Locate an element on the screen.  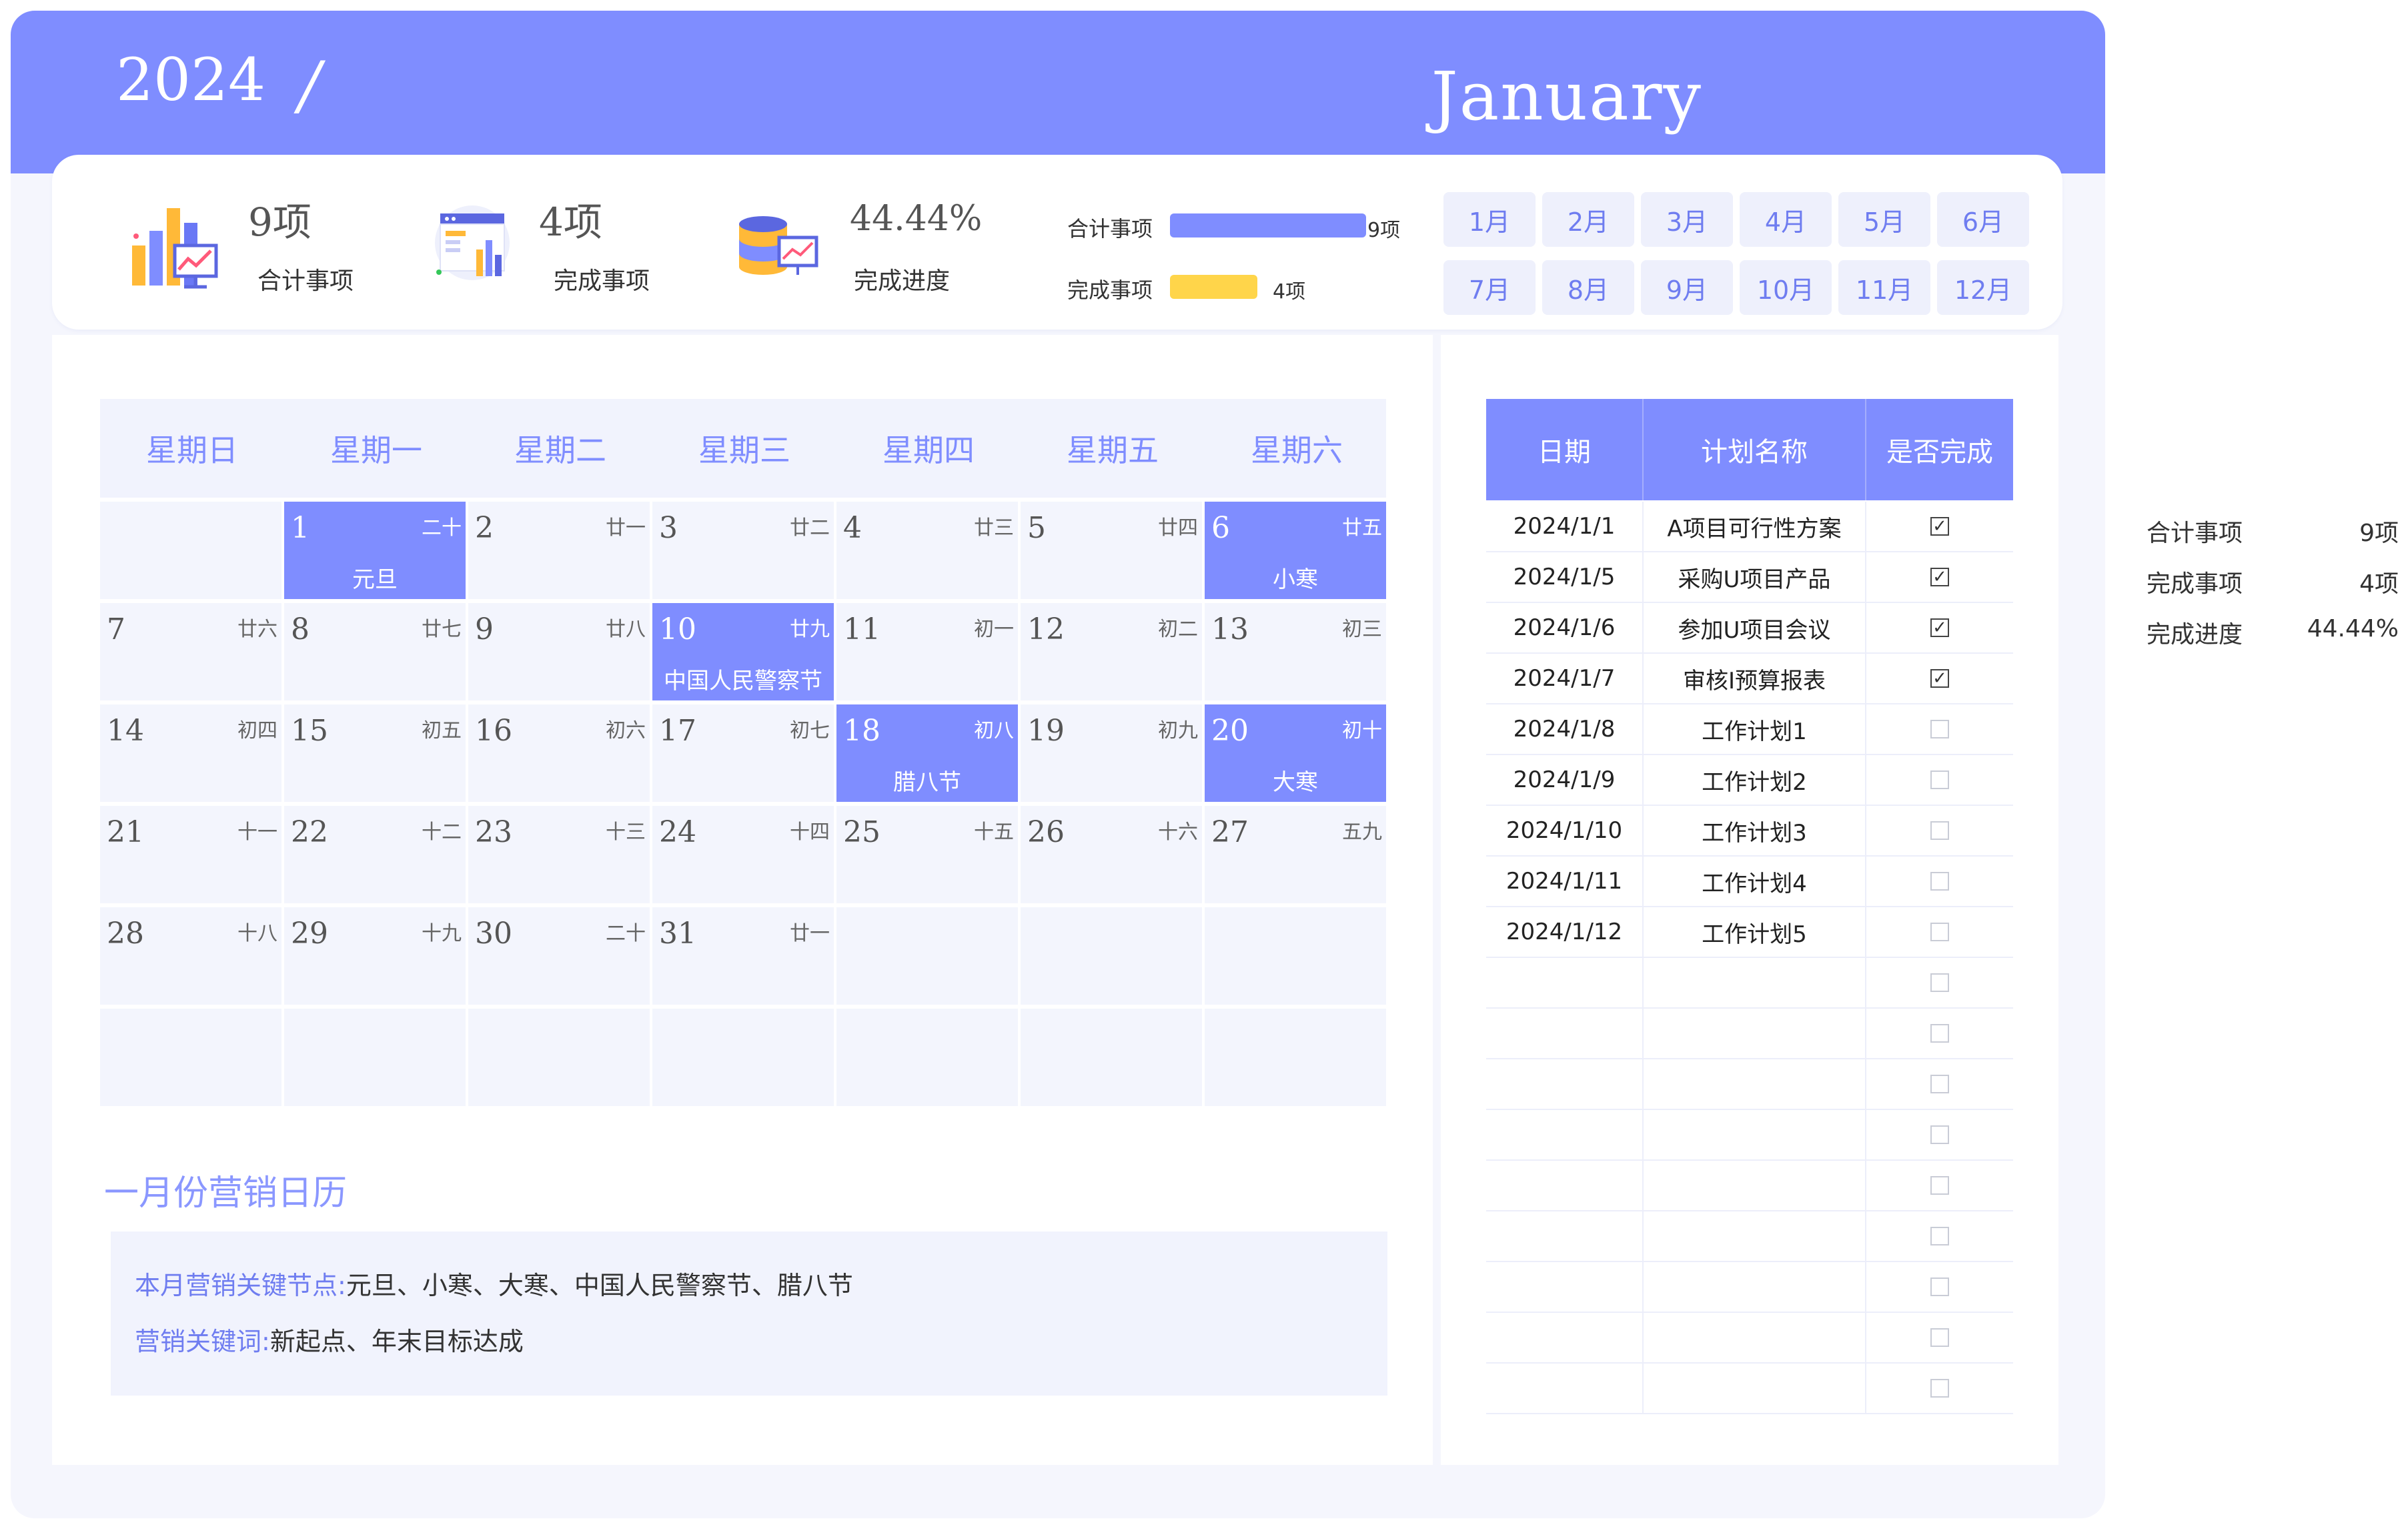
bar-done-fill is located at coordinates (1213, 287).